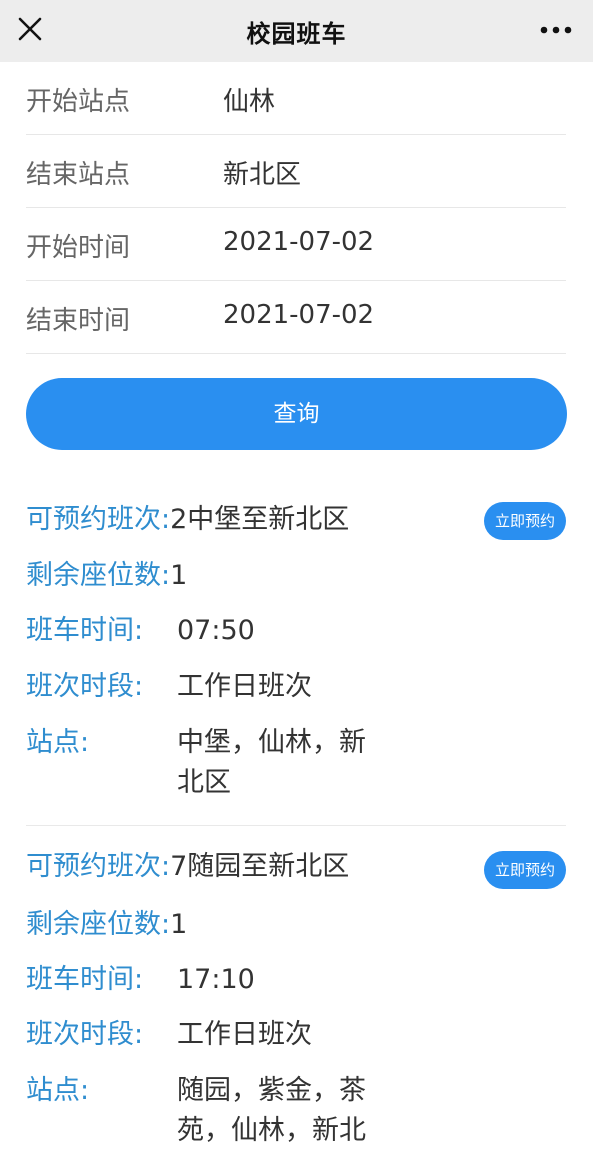  Describe the element at coordinates (78, 248) in the screenshot. I see `start-time-label: 开始时间` at that location.